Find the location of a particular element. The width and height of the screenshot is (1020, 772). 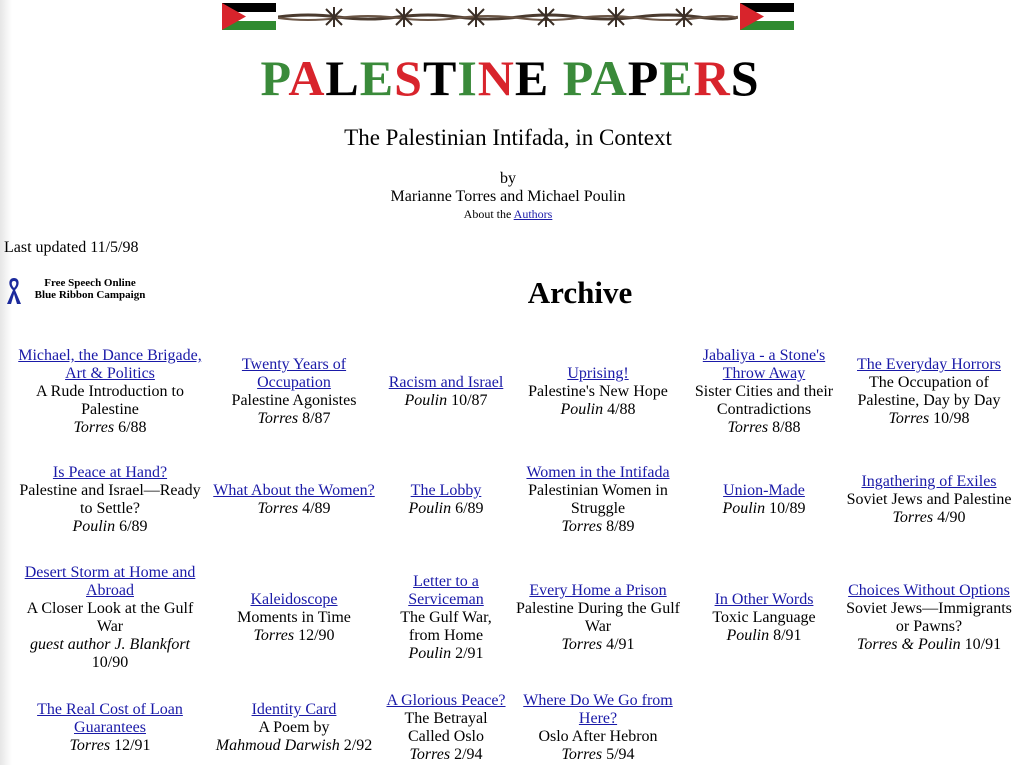

article-link: Twenty Years of Occupation is located at coordinates (294, 374).